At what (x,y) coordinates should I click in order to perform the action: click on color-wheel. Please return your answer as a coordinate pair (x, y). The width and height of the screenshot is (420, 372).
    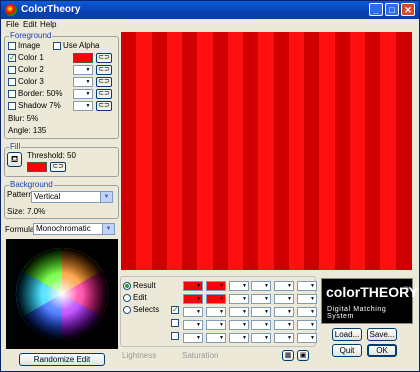
    Looking at the image, I should click on (62, 294).